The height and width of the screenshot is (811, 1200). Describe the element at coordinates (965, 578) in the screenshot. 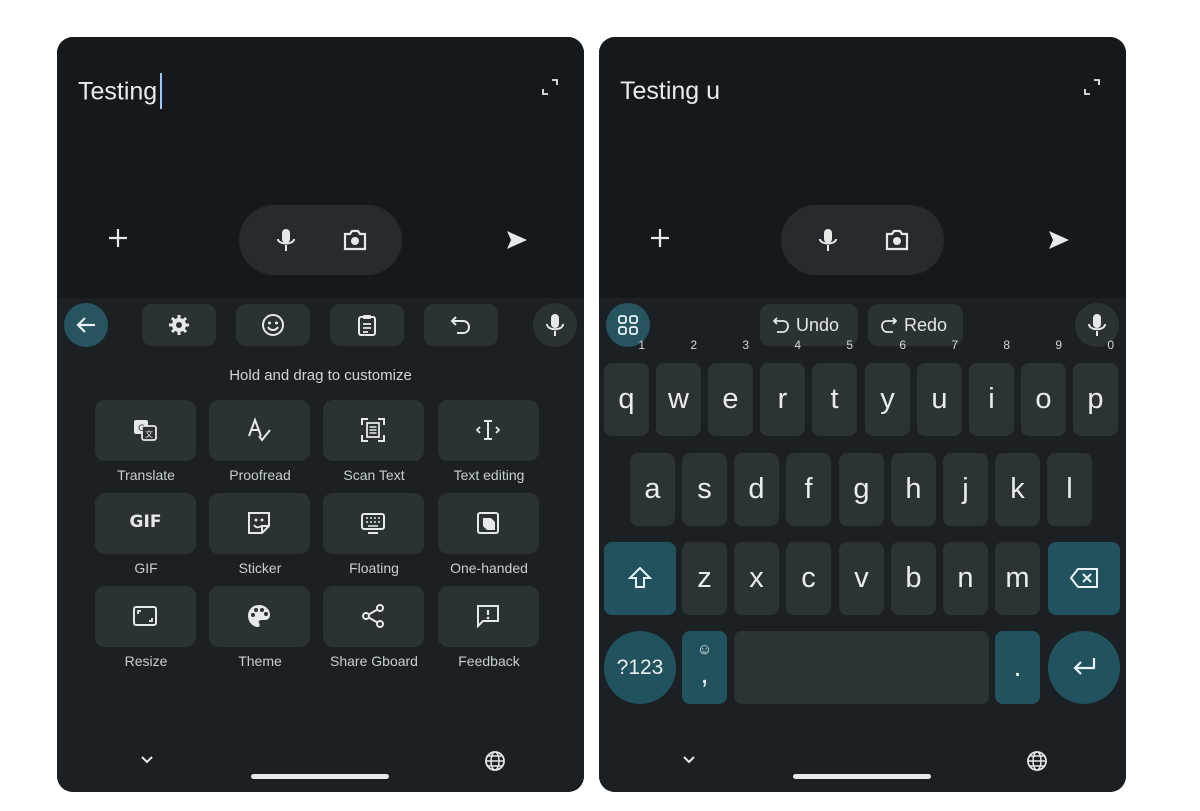

I see `key-n: n` at that location.